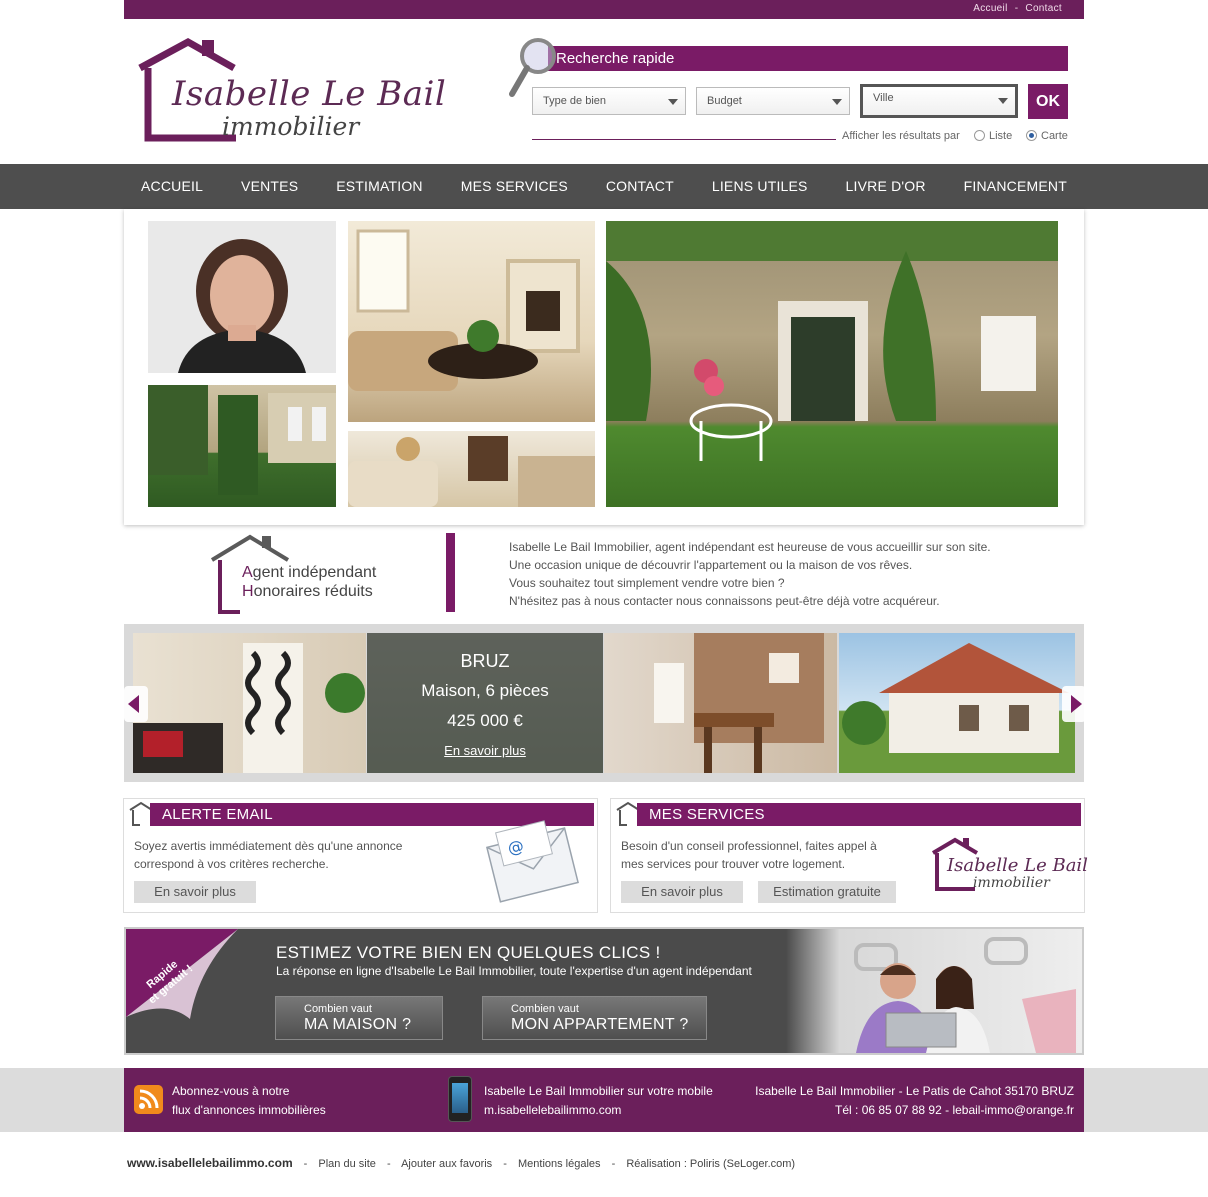 The image size is (1208, 1197). I want to click on city-select: Ville, so click(939, 101).